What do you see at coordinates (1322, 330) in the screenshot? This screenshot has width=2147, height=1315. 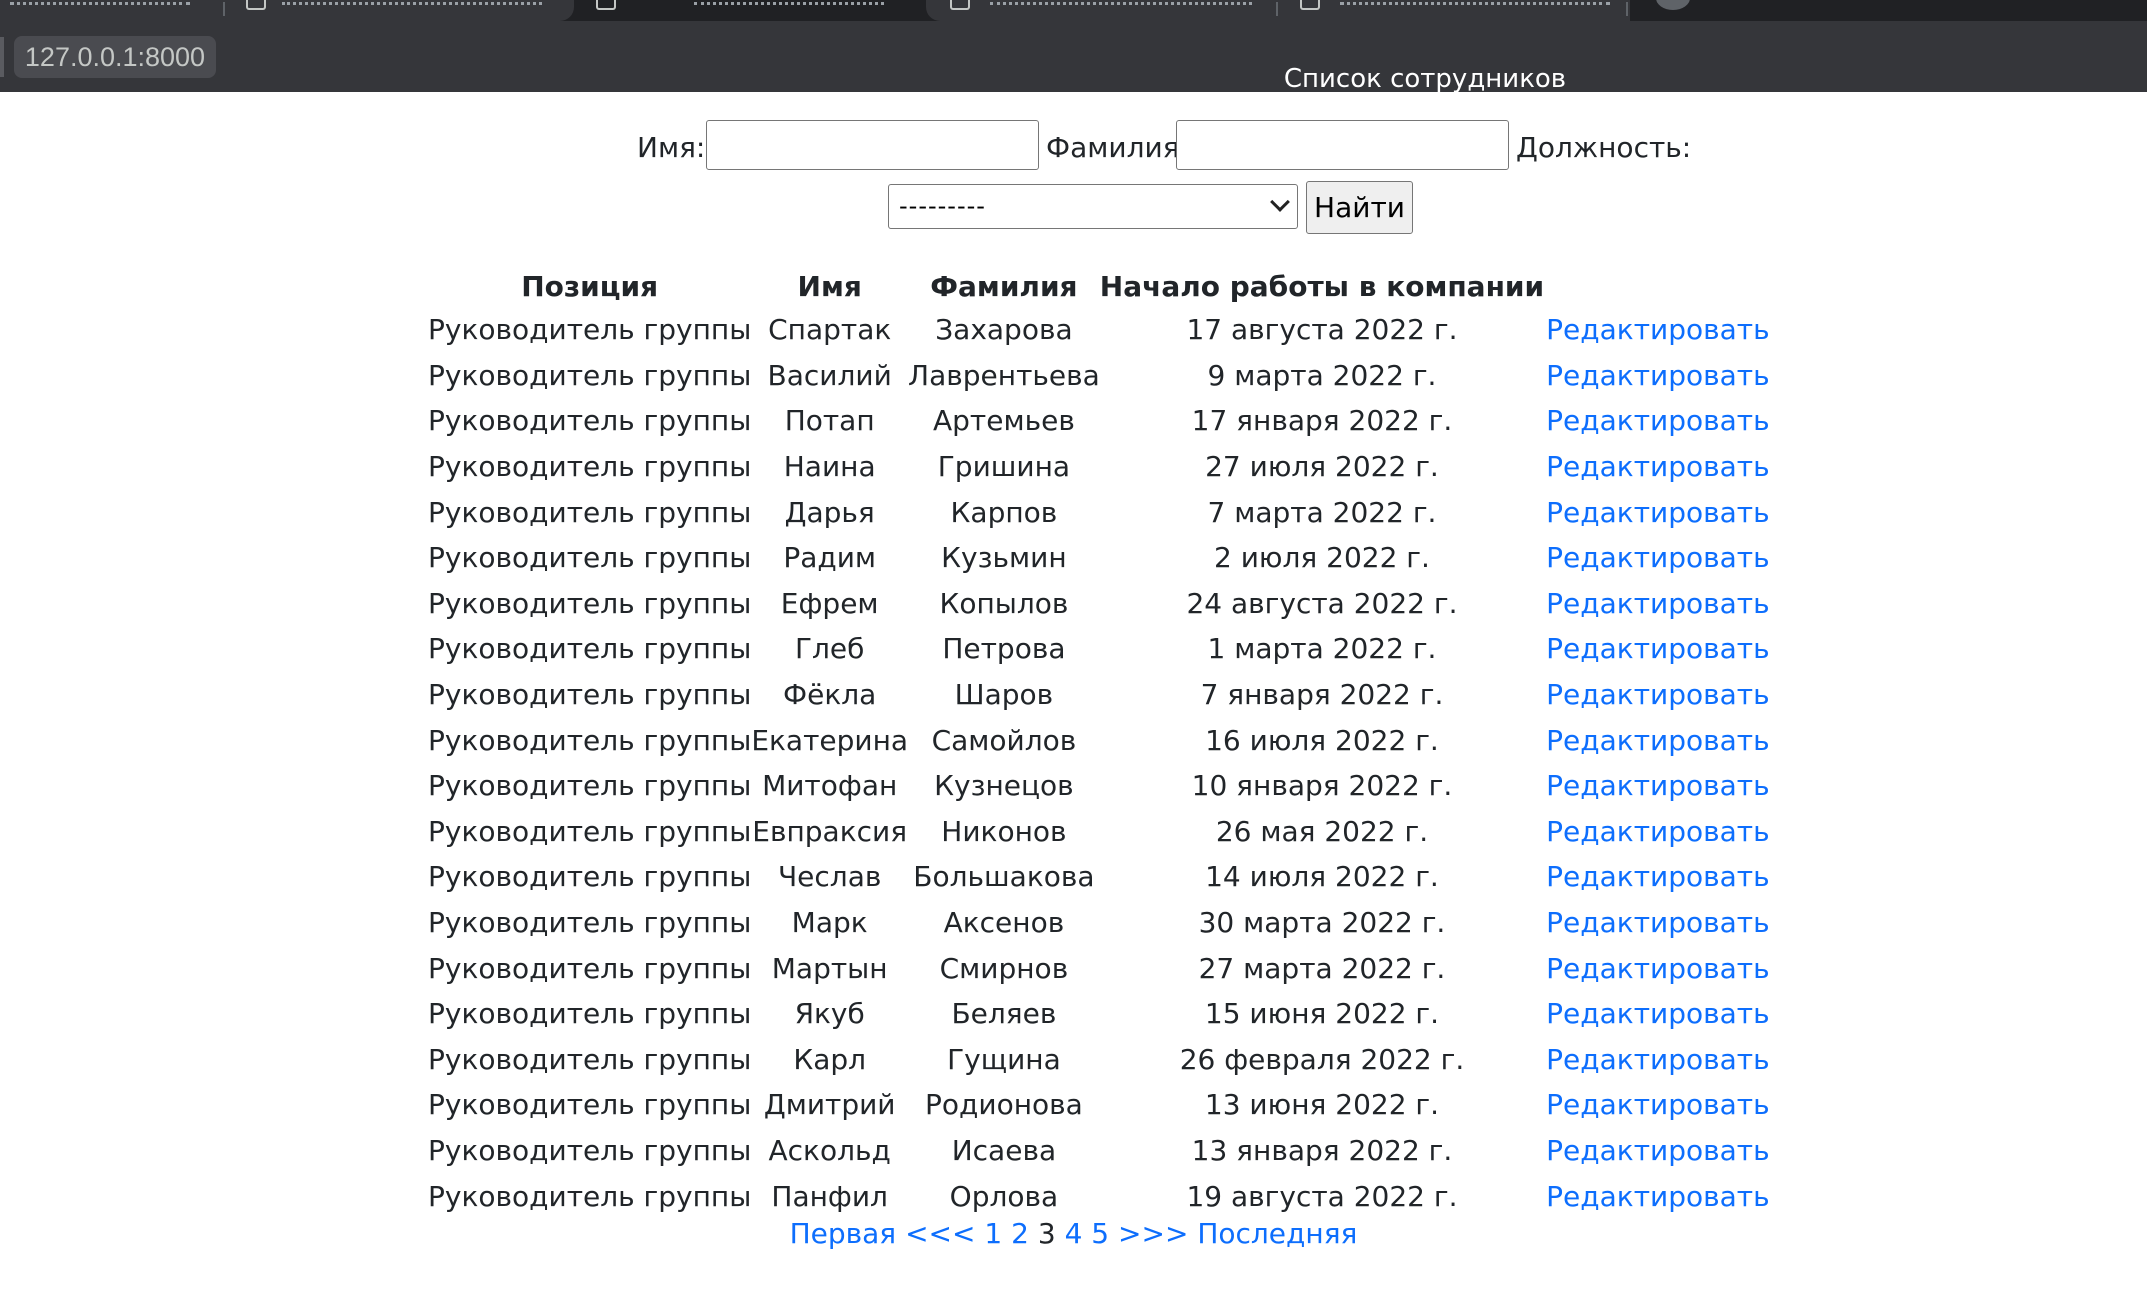 I see `cell-start-date: 17 августа 2022 г.` at bounding box center [1322, 330].